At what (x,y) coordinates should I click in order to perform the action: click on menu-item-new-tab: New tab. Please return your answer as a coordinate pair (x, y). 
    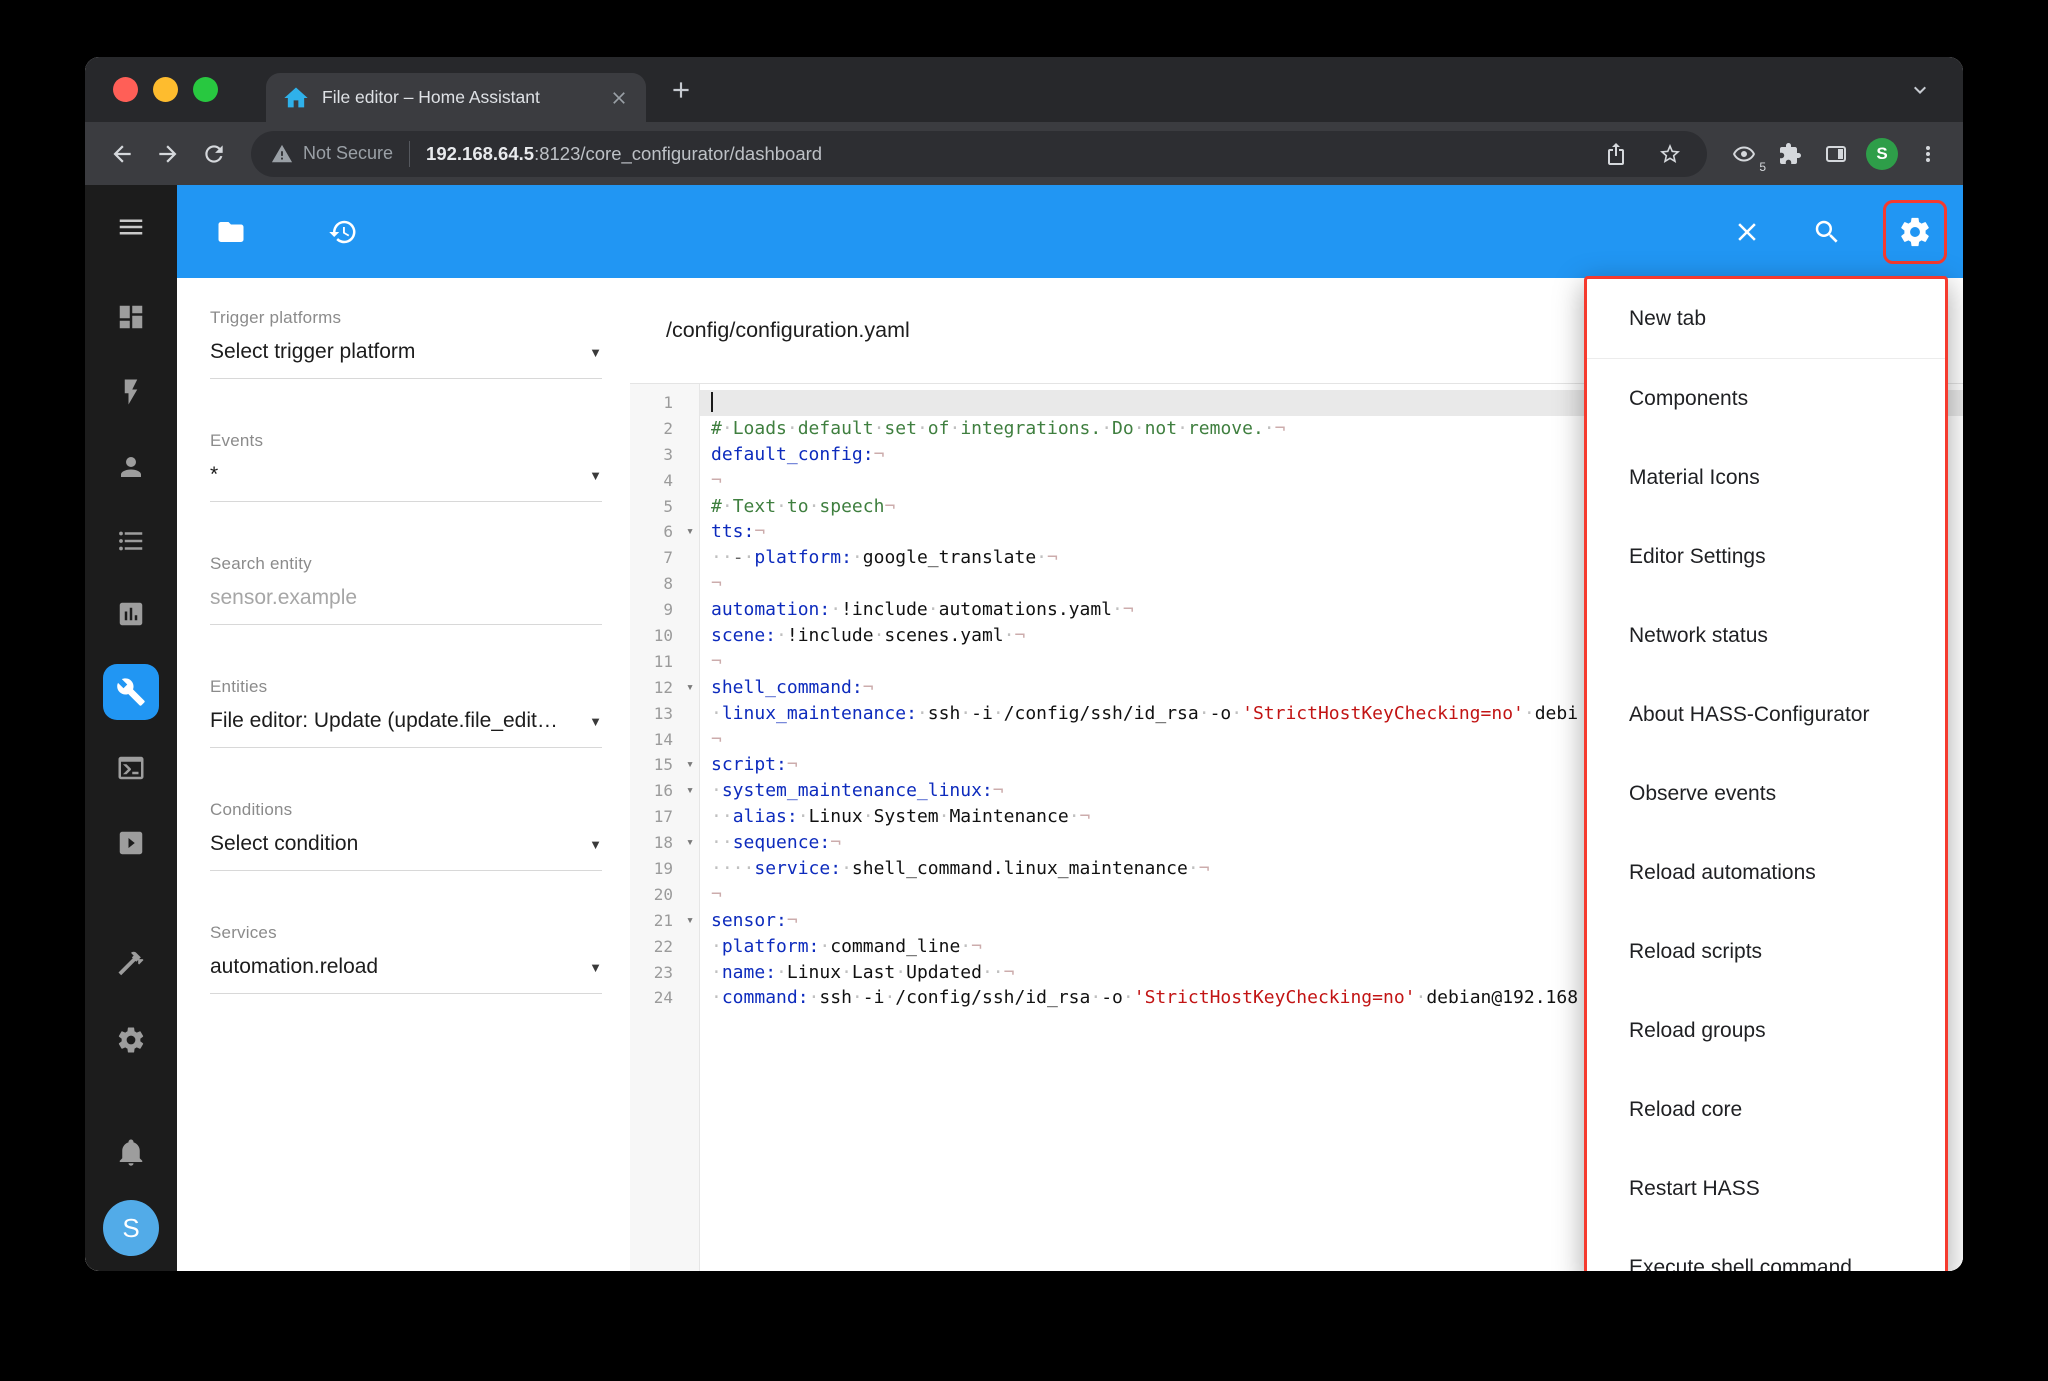
    Looking at the image, I should click on (1766, 318).